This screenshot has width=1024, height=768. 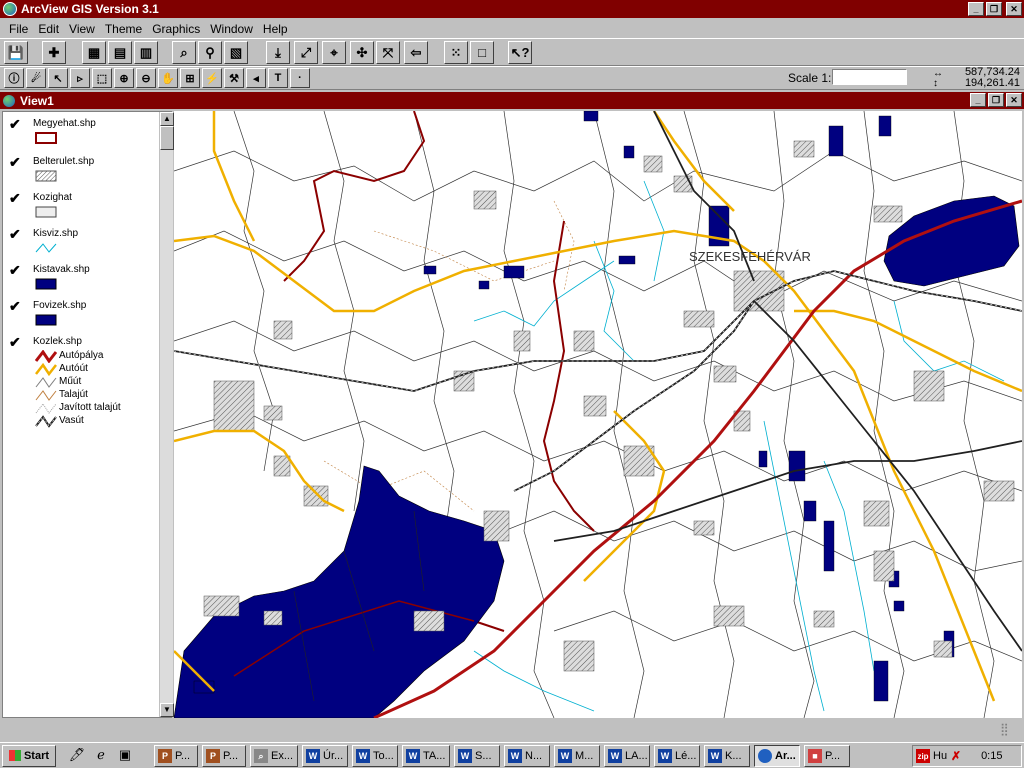 I want to click on view-close-button: ✕, so click(x=1014, y=100).